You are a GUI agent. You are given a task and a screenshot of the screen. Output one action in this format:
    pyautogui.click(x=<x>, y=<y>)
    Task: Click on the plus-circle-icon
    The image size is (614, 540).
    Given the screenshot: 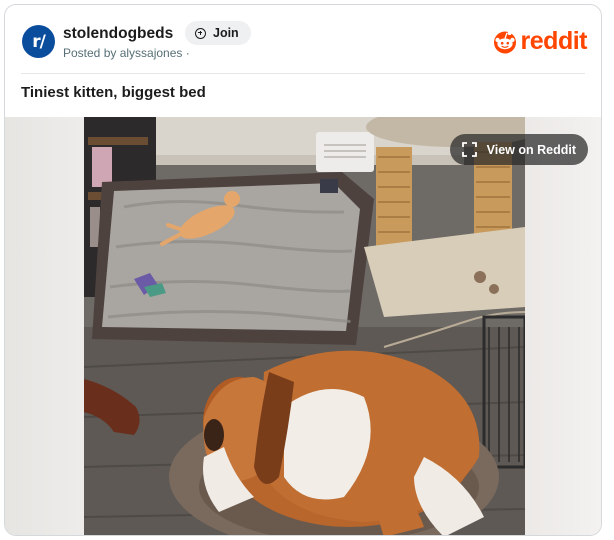 What is the action you would take?
    pyautogui.click(x=200, y=33)
    